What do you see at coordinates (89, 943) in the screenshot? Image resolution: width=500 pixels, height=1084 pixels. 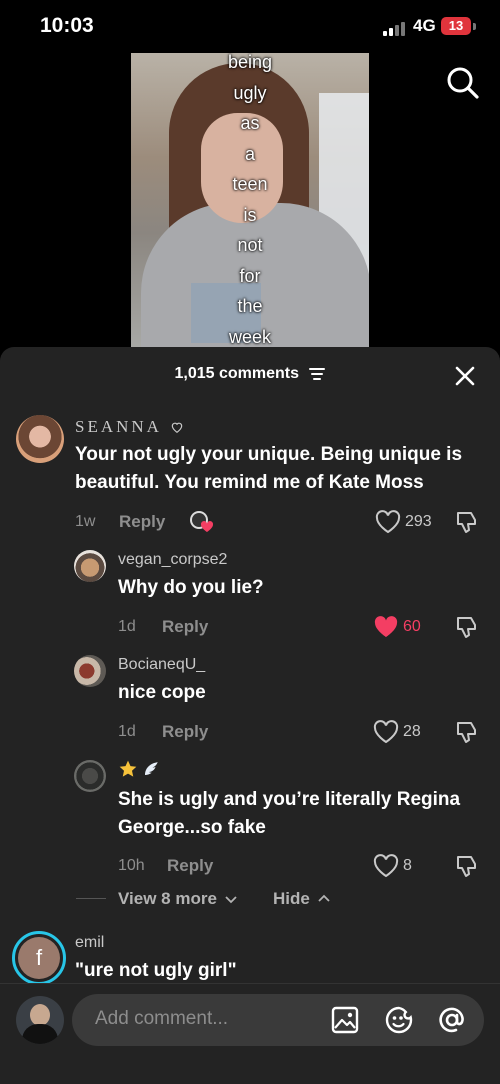 I see `comment-username: emil` at bounding box center [89, 943].